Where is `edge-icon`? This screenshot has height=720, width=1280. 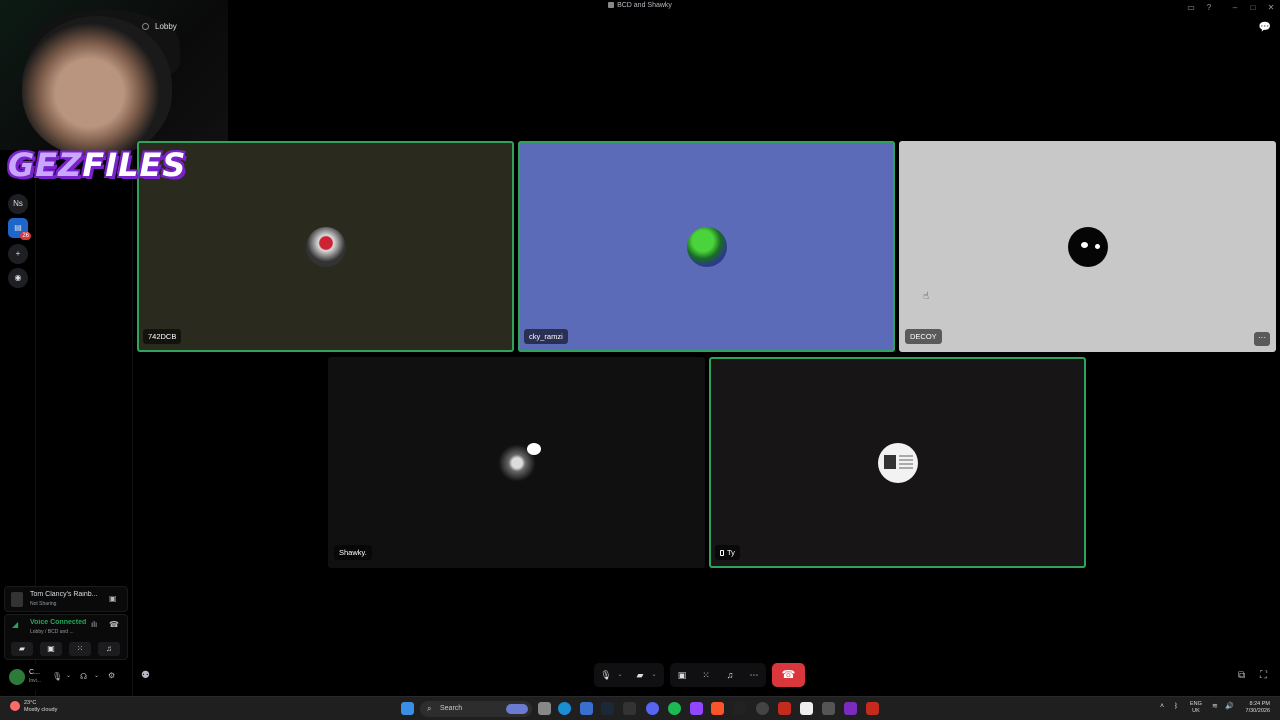
edge-icon is located at coordinates (564, 708).